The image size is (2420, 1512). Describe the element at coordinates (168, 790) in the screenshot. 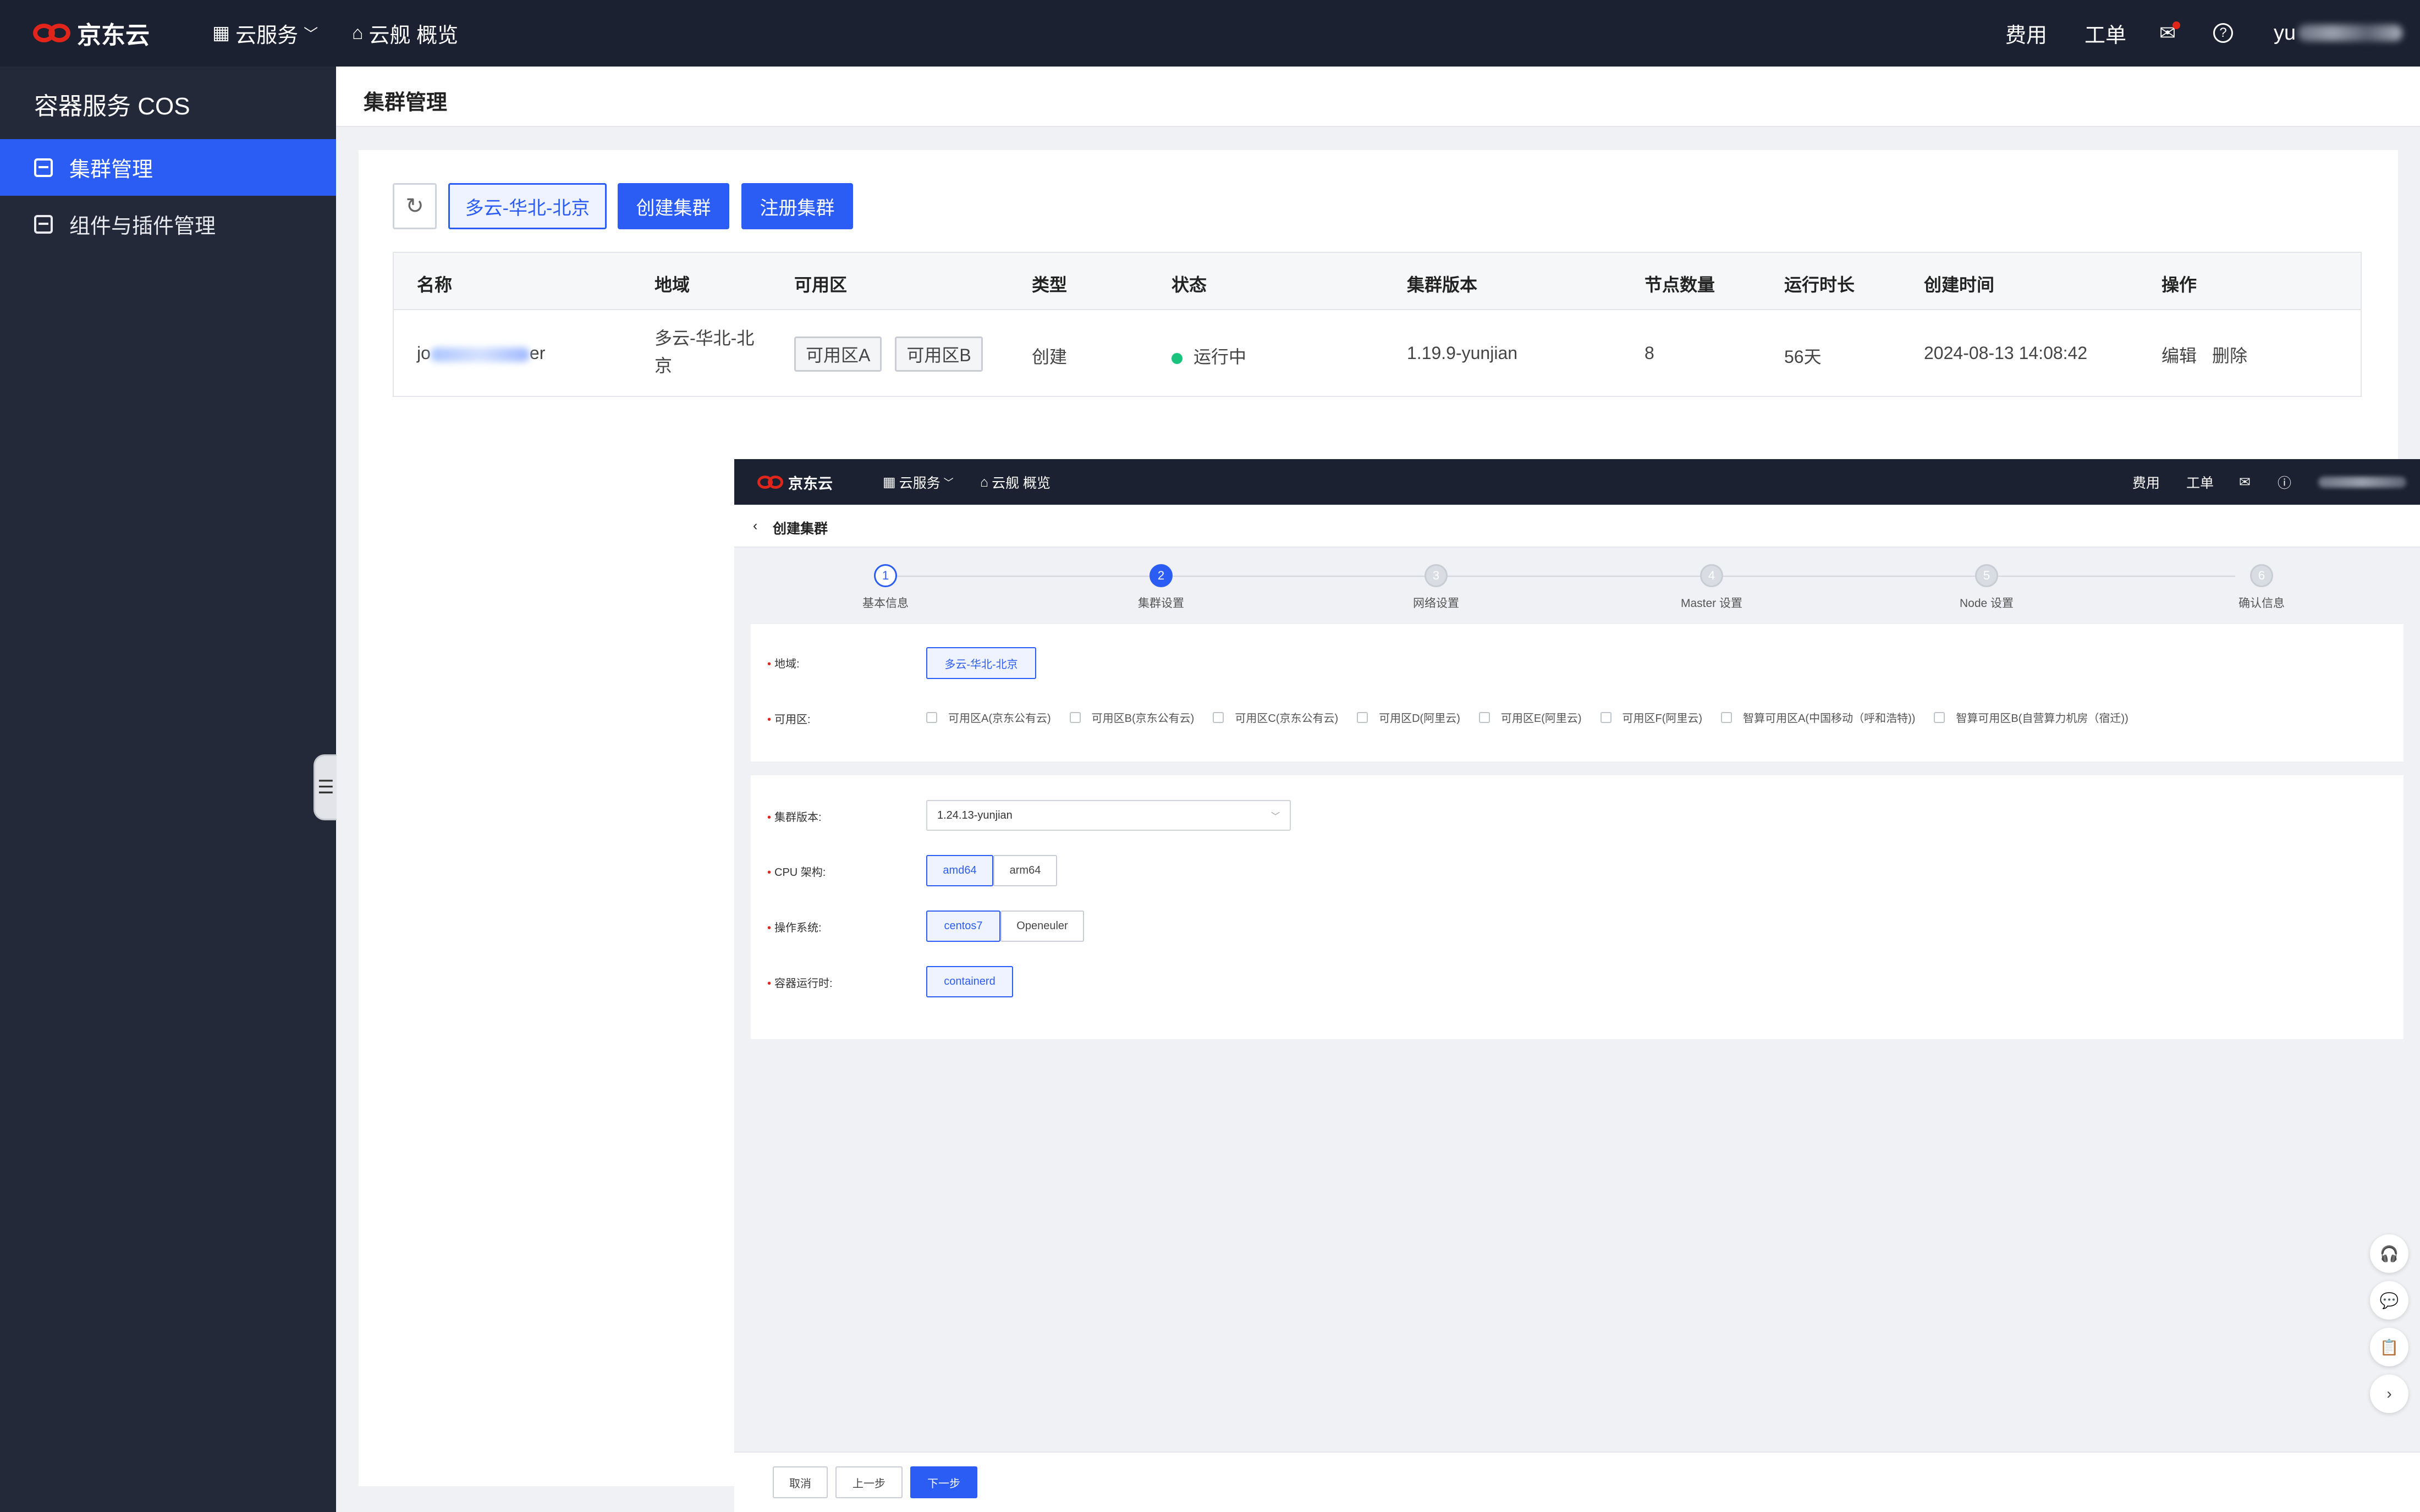

I see `sidebar: 容器服务 COS 集群管理 组件与插件管理` at that location.